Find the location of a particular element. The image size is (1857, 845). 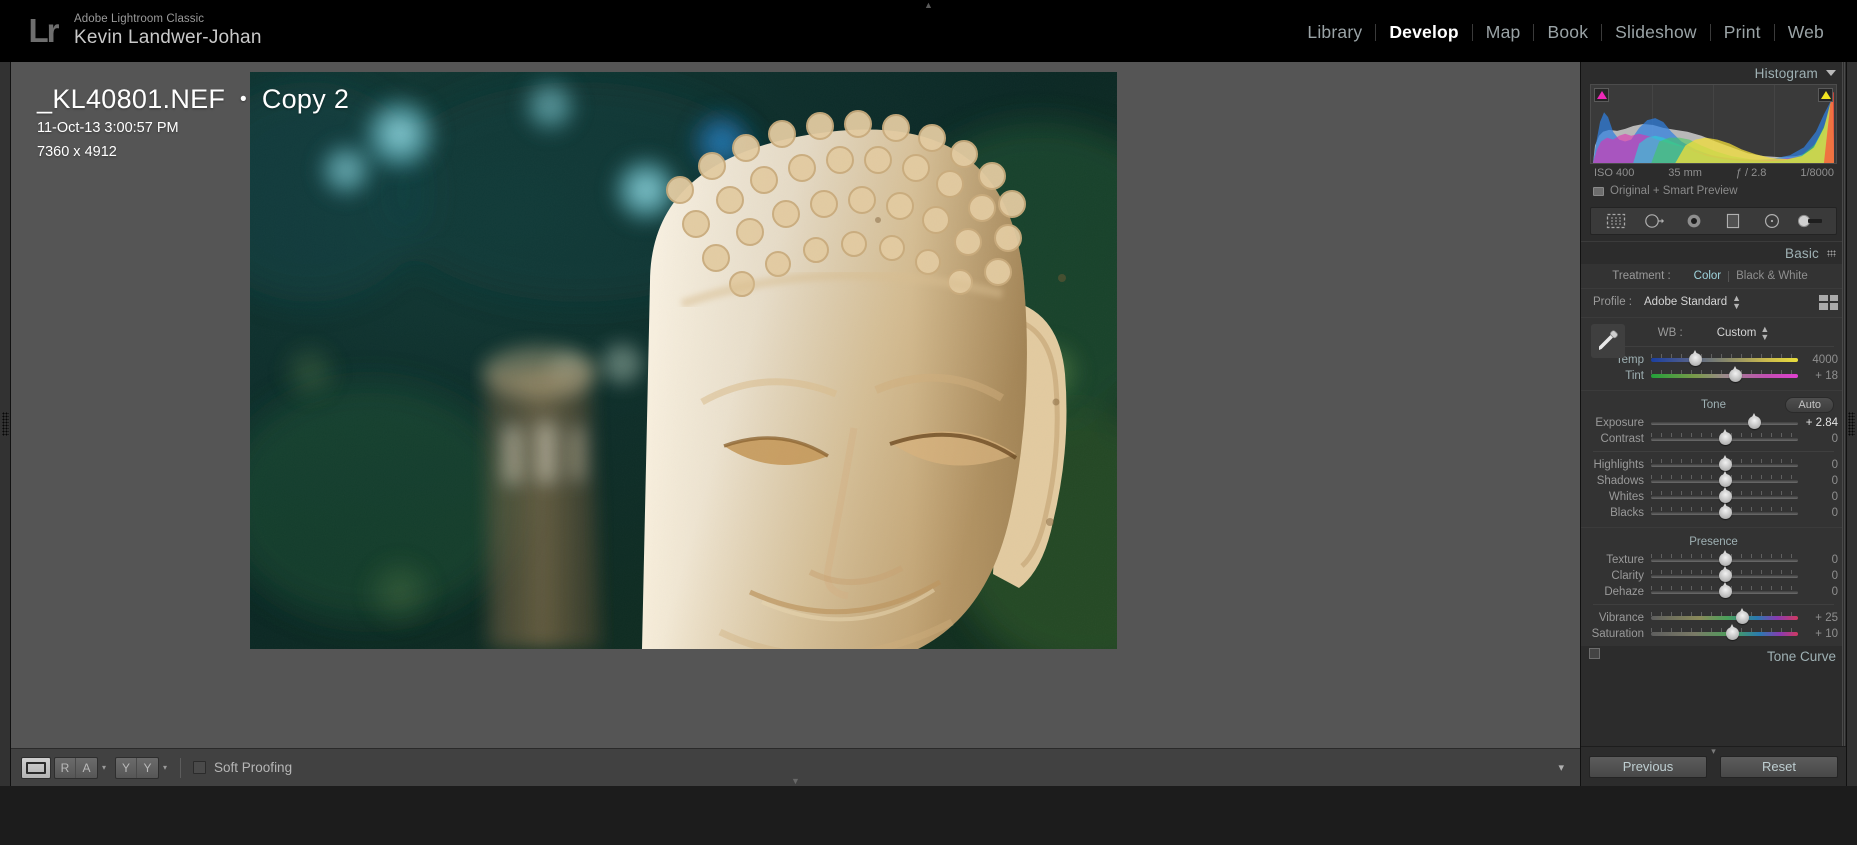

slider-shadows-value: 0 is located at coordinates (1818, 481).